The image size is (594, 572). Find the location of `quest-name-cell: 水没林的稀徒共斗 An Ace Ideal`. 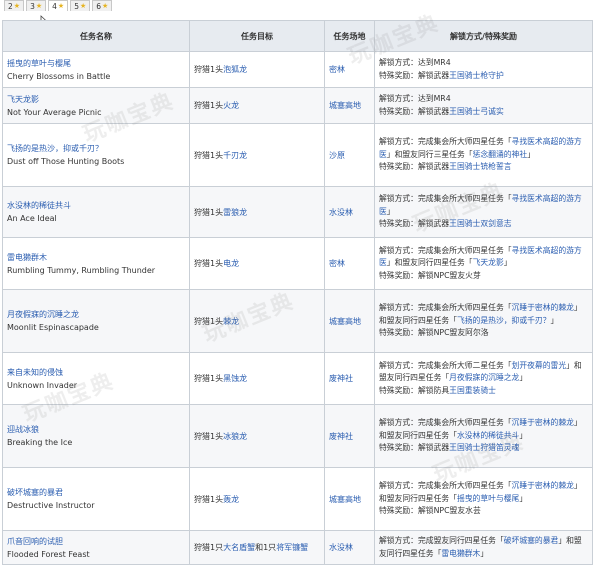

quest-name-cell: 水没林的稀徒共斗 An Ace Ideal is located at coordinates (96, 212).